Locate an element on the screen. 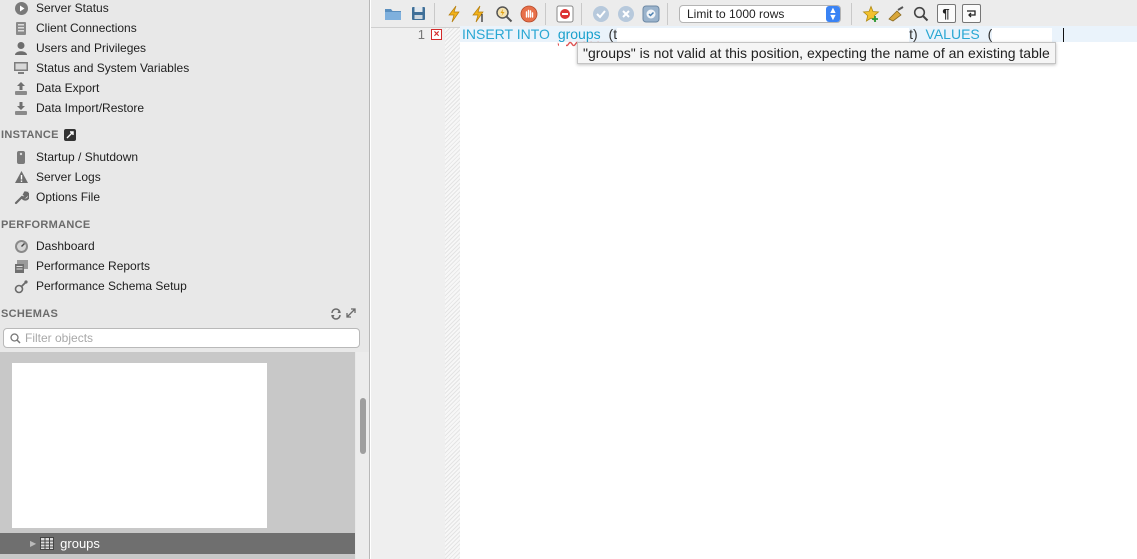 This screenshot has width=1137, height=559. nav-dashboard: Dashboard is located at coordinates (53, 246).